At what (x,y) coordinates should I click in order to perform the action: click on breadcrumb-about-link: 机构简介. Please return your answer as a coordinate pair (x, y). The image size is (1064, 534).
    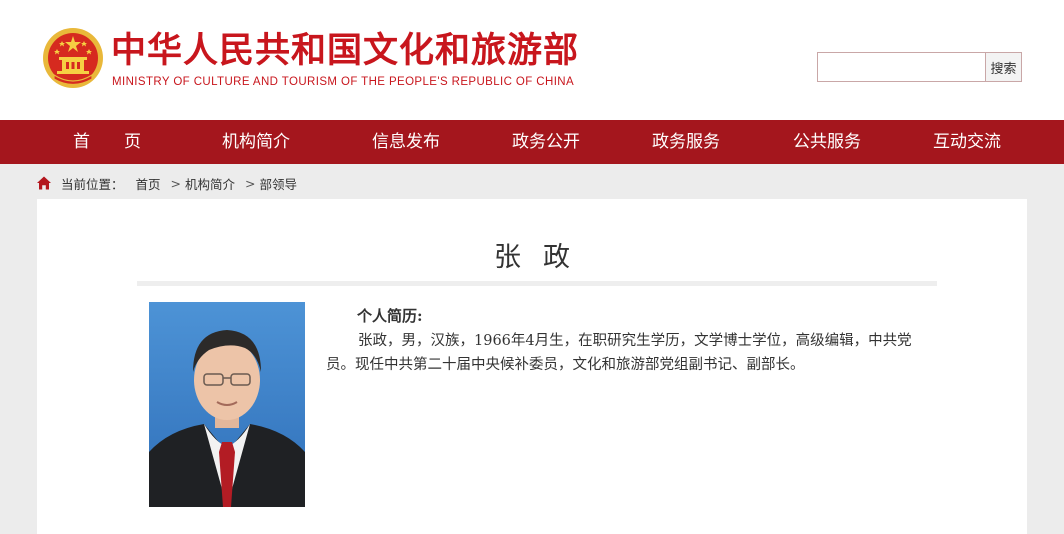
    Looking at the image, I should click on (210, 183).